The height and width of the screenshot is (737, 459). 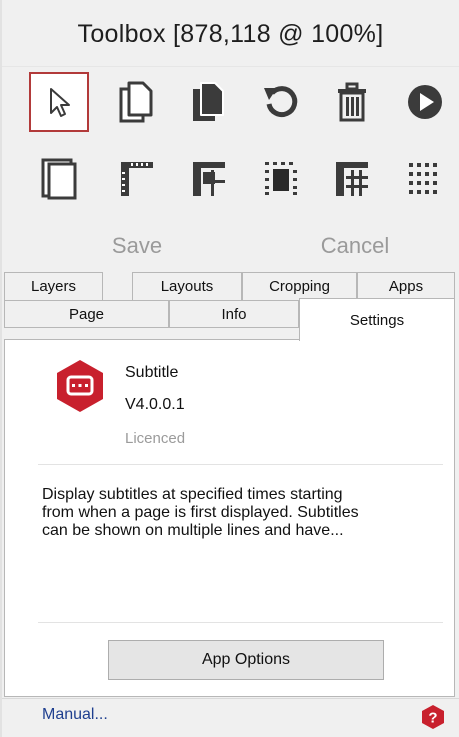 I want to click on new-page-icon, so click(x=136, y=102).